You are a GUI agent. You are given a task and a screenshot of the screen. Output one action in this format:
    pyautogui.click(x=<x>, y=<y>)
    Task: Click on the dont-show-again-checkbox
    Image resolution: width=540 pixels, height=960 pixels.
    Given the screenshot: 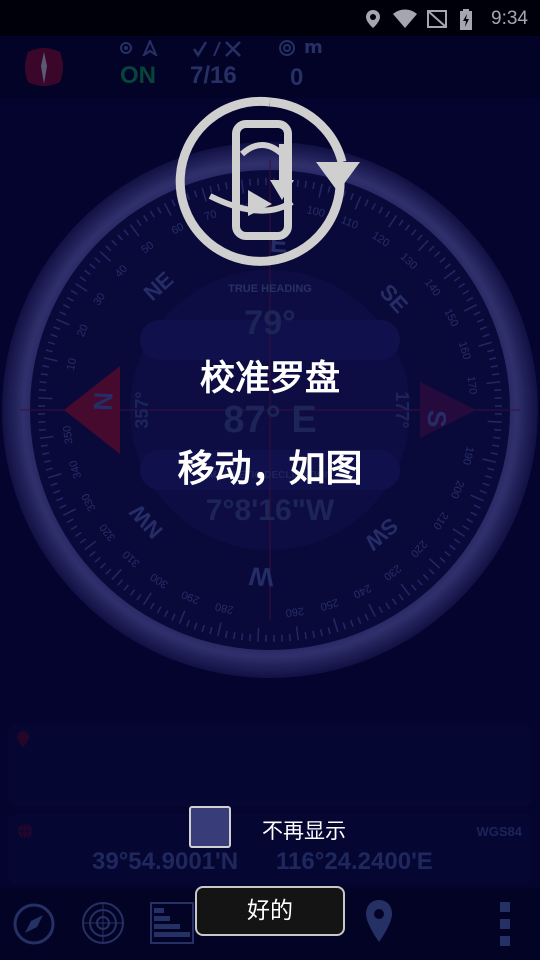 What is the action you would take?
    pyautogui.click(x=210, y=827)
    